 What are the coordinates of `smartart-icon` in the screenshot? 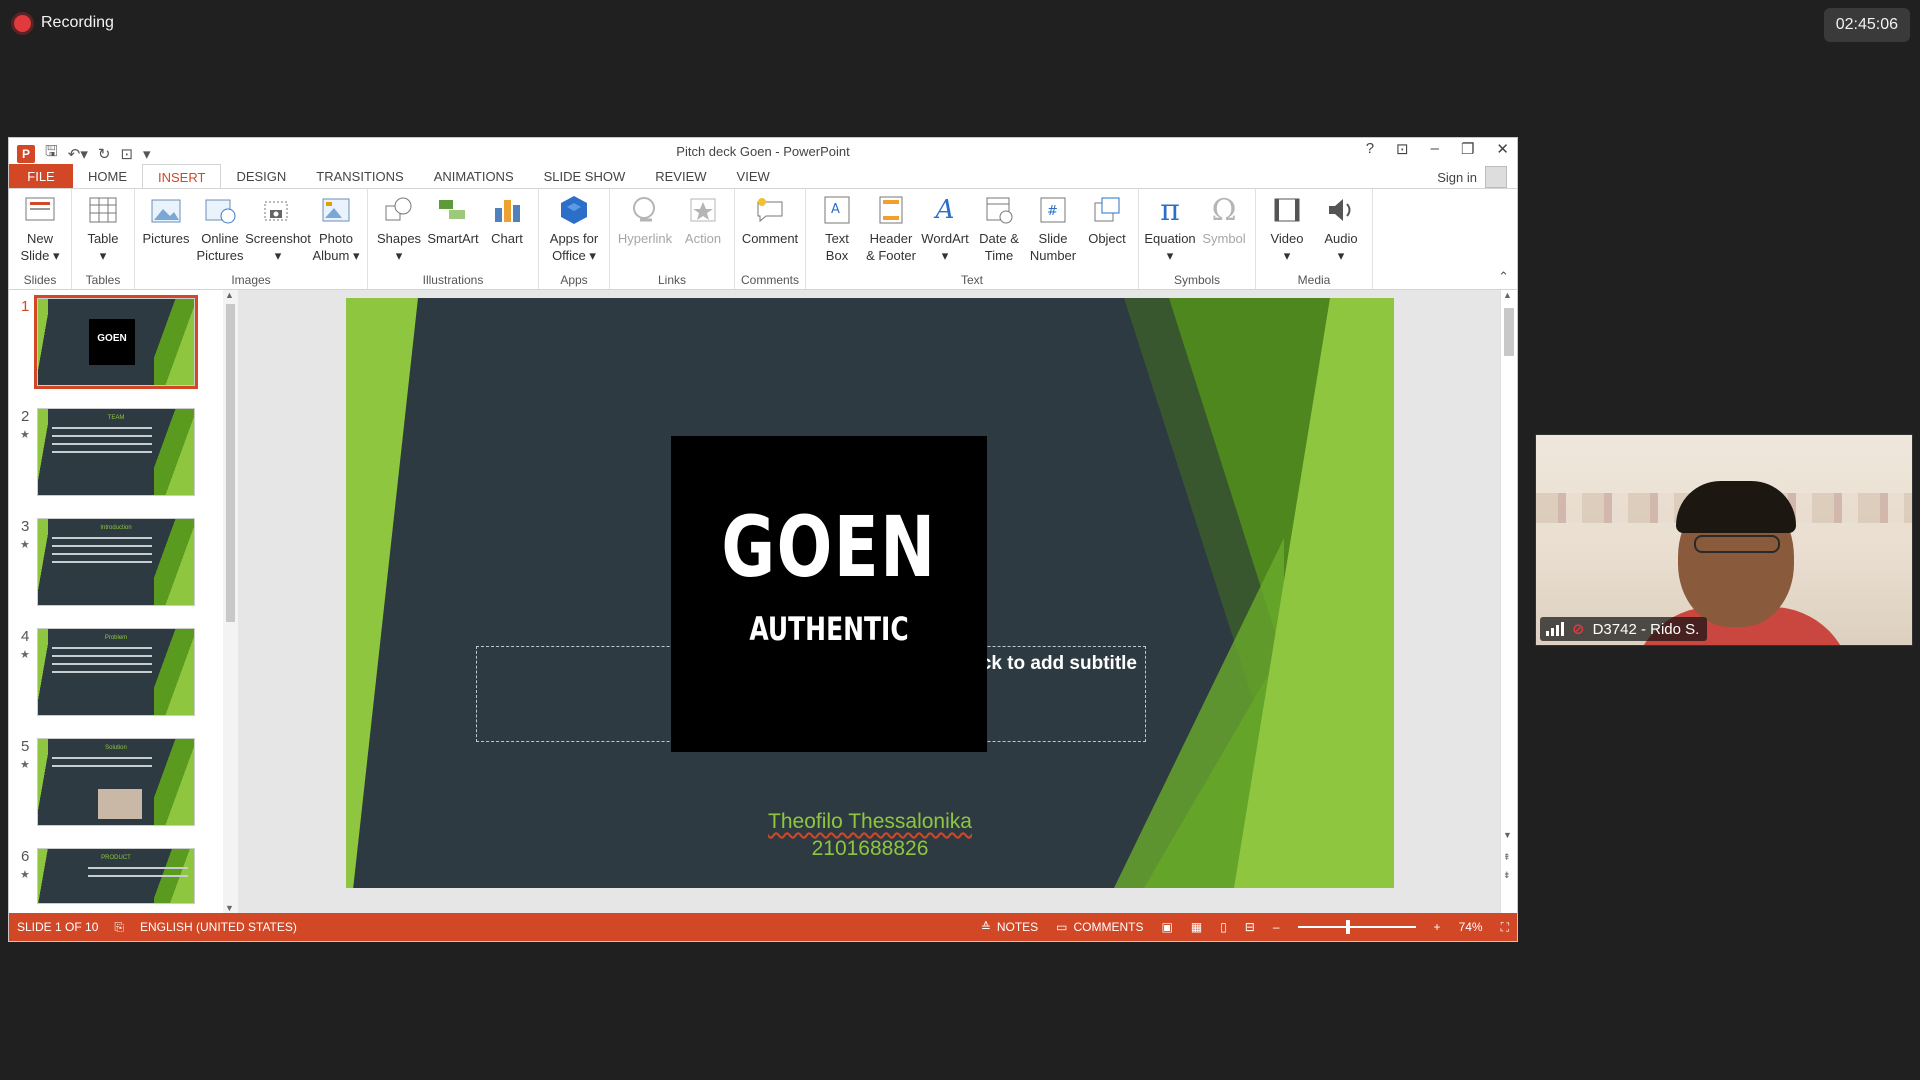 It's located at (453, 210).